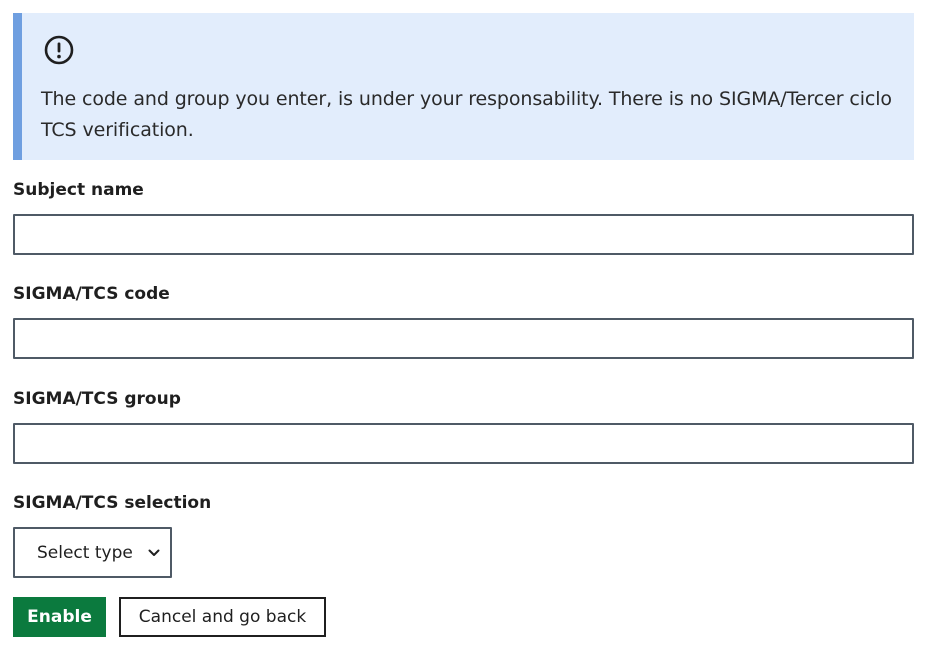  I want to click on select-value: Select type, so click(85, 552).